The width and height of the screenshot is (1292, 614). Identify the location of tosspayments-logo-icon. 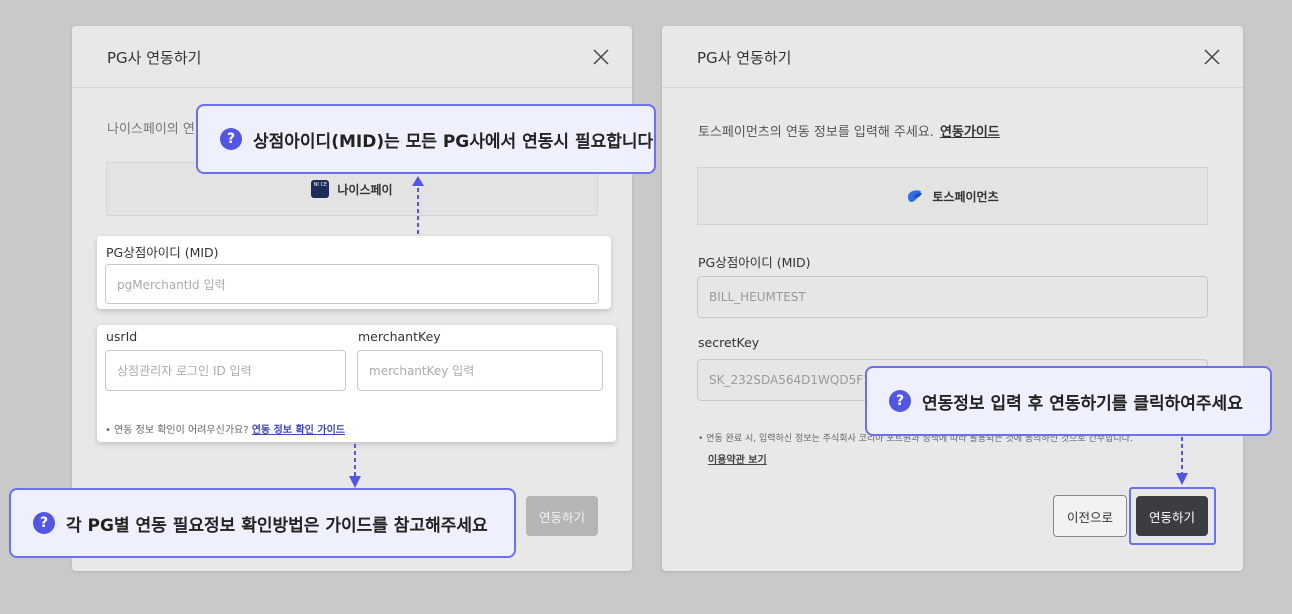
(915, 196).